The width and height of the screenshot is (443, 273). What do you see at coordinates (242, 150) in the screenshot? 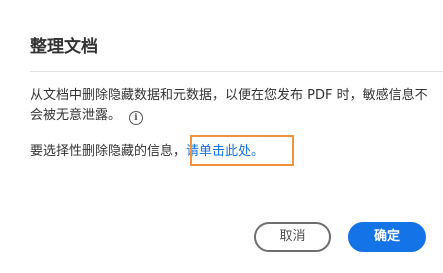
I see `link-highlight-box` at bounding box center [242, 150].